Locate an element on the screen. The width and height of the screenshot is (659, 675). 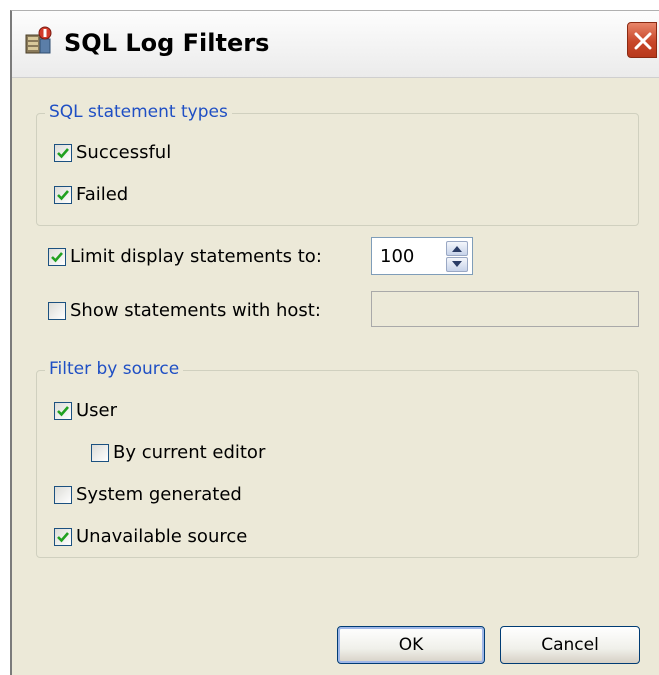
statement-types-legend: SQL statement types is located at coordinates (138, 112).